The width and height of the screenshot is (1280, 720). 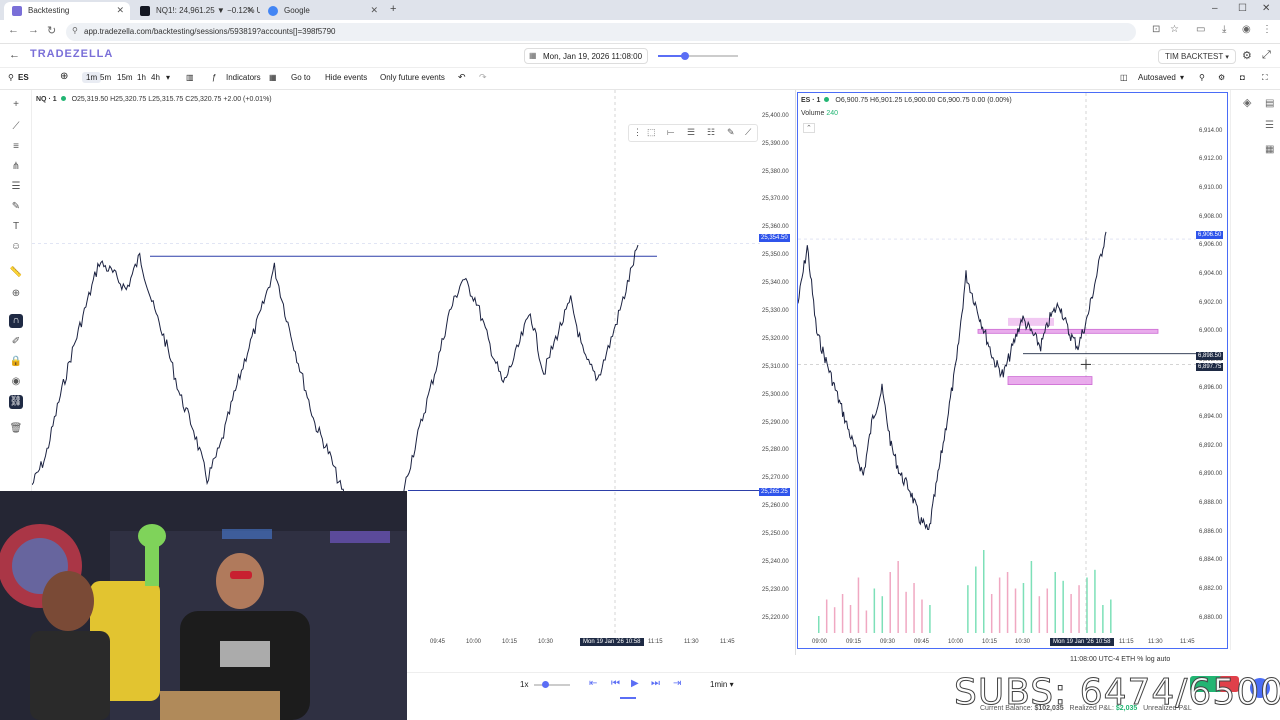 What do you see at coordinates (655, 683) in the screenshot?
I see `next-bar-icon: ⏭` at bounding box center [655, 683].